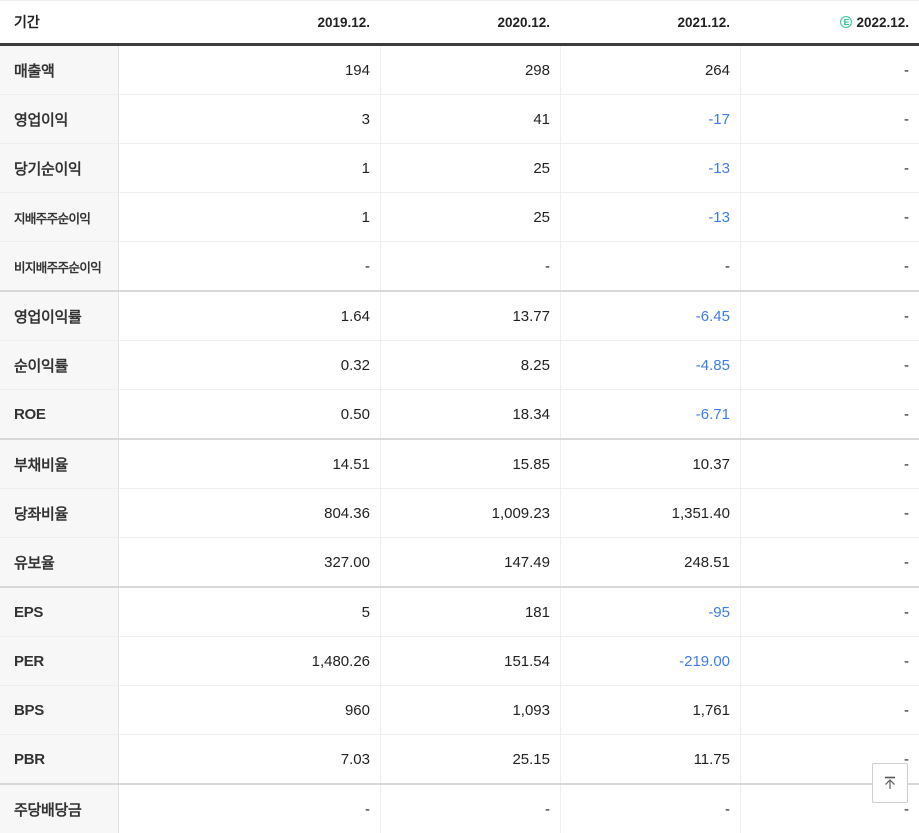 Image resolution: width=919 pixels, height=833 pixels. Describe the element at coordinates (59, 365) in the screenshot. I see `row-label: 순이익률` at that location.